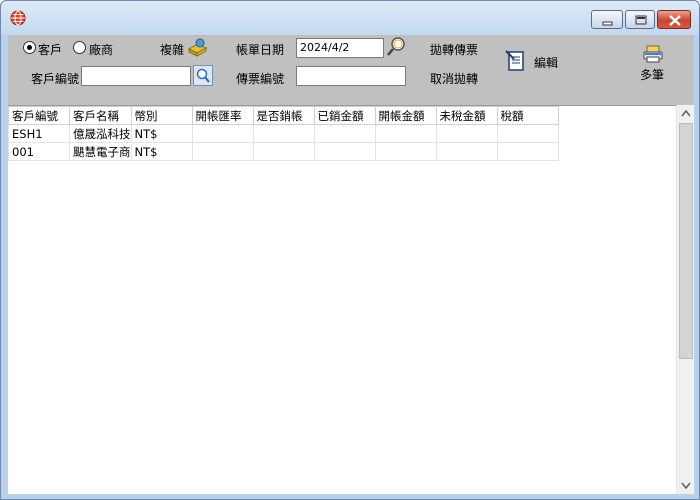 The height and width of the screenshot is (500, 700). What do you see at coordinates (55, 79) in the screenshot?
I see `customer-code-label: 客戶編號` at bounding box center [55, 79].